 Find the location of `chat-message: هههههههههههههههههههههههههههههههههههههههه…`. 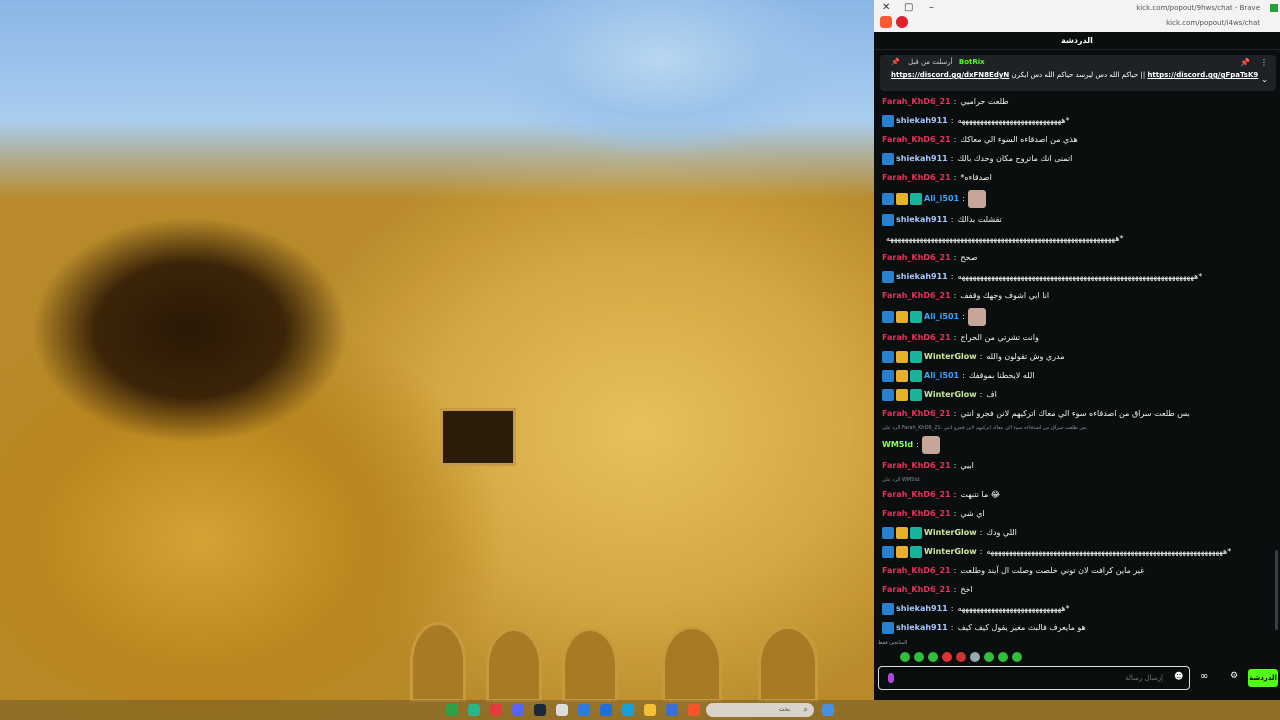

chat-message: هههههههههههههههههههههههههههههههههههههههه… is located at coordinates (1078, 238).